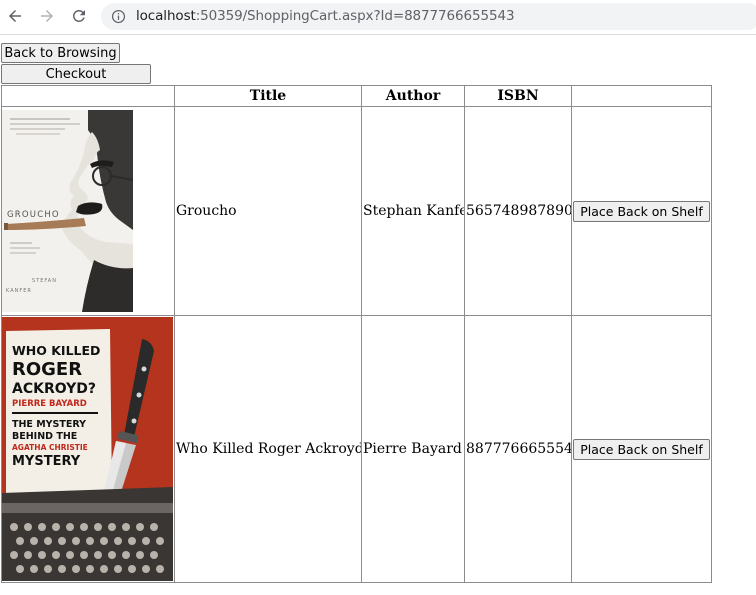  What do you see at coordinates (413, 449) in the screenshot?
I see `author-cell: Pierre Bayard` at bounding box center [413, 449].